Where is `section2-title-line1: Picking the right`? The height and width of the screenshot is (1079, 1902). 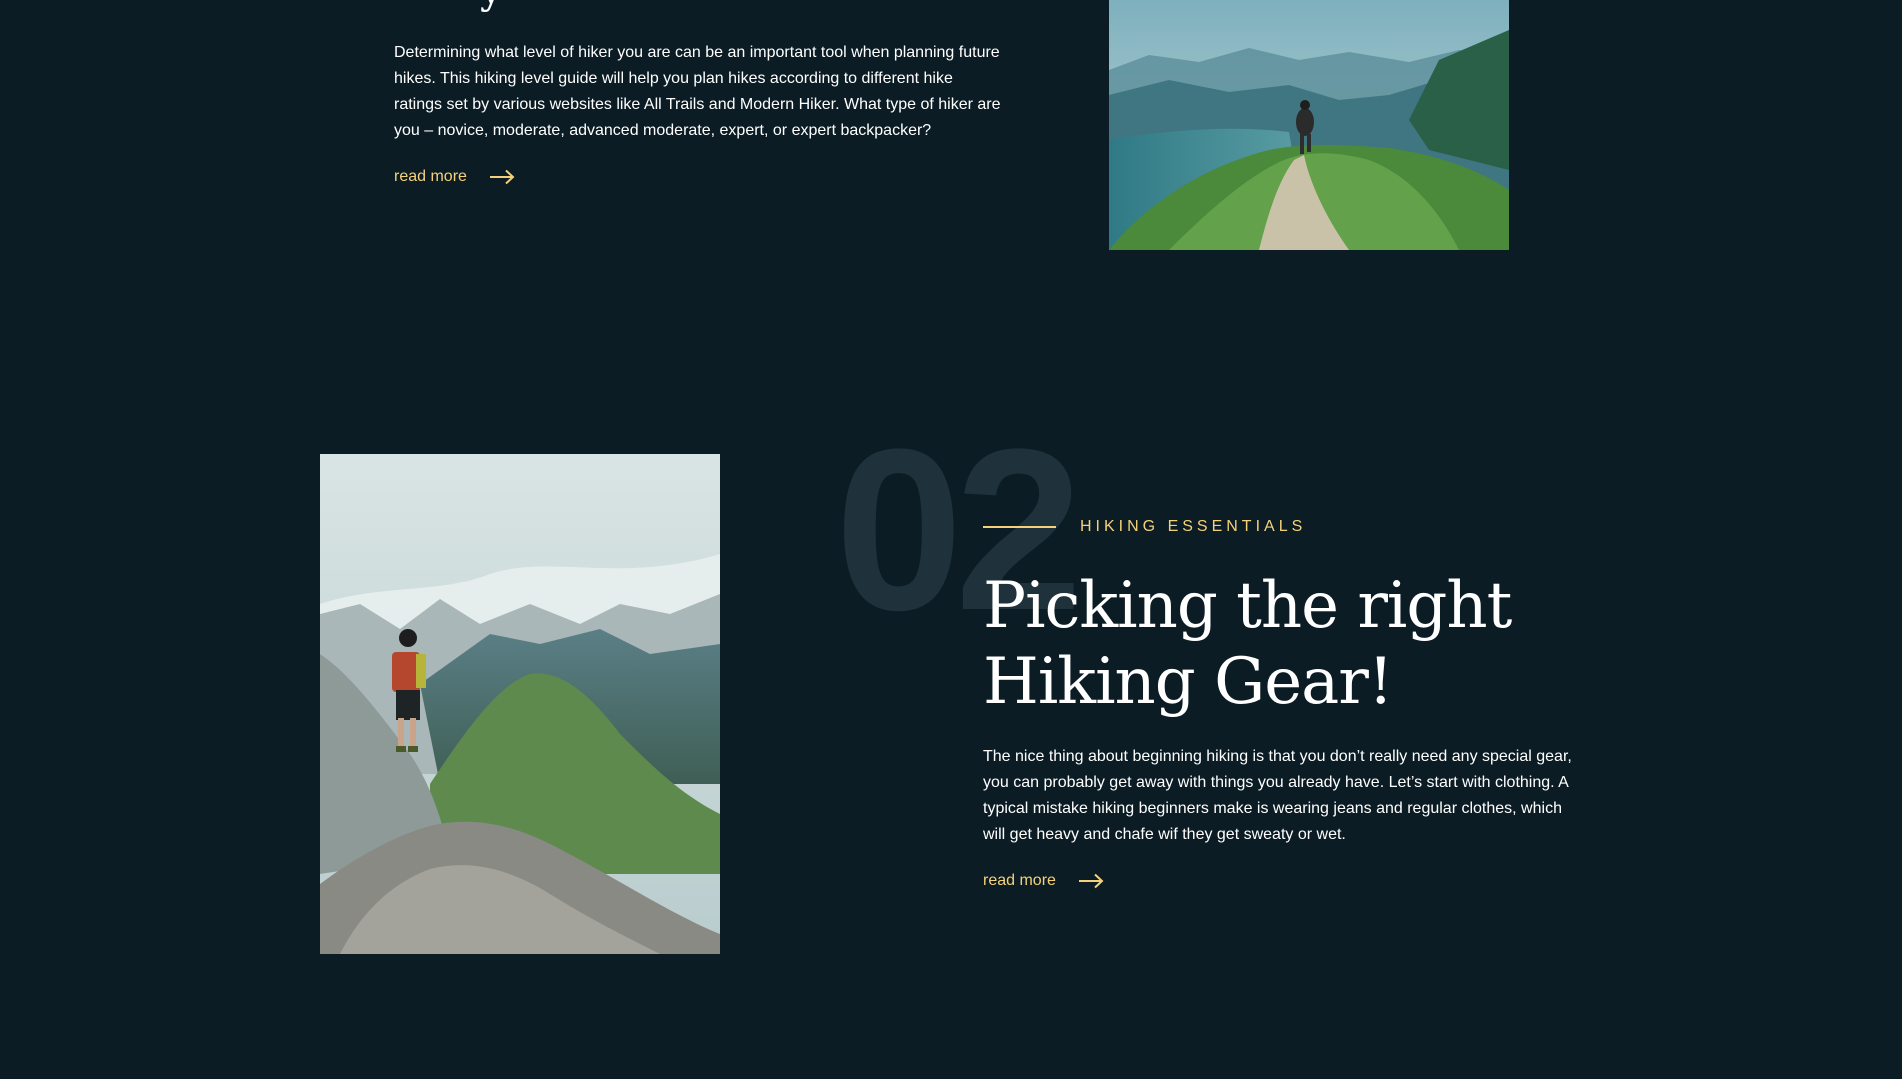 section2-title-line1: Picking the right is located at coordinates (1247, 606).